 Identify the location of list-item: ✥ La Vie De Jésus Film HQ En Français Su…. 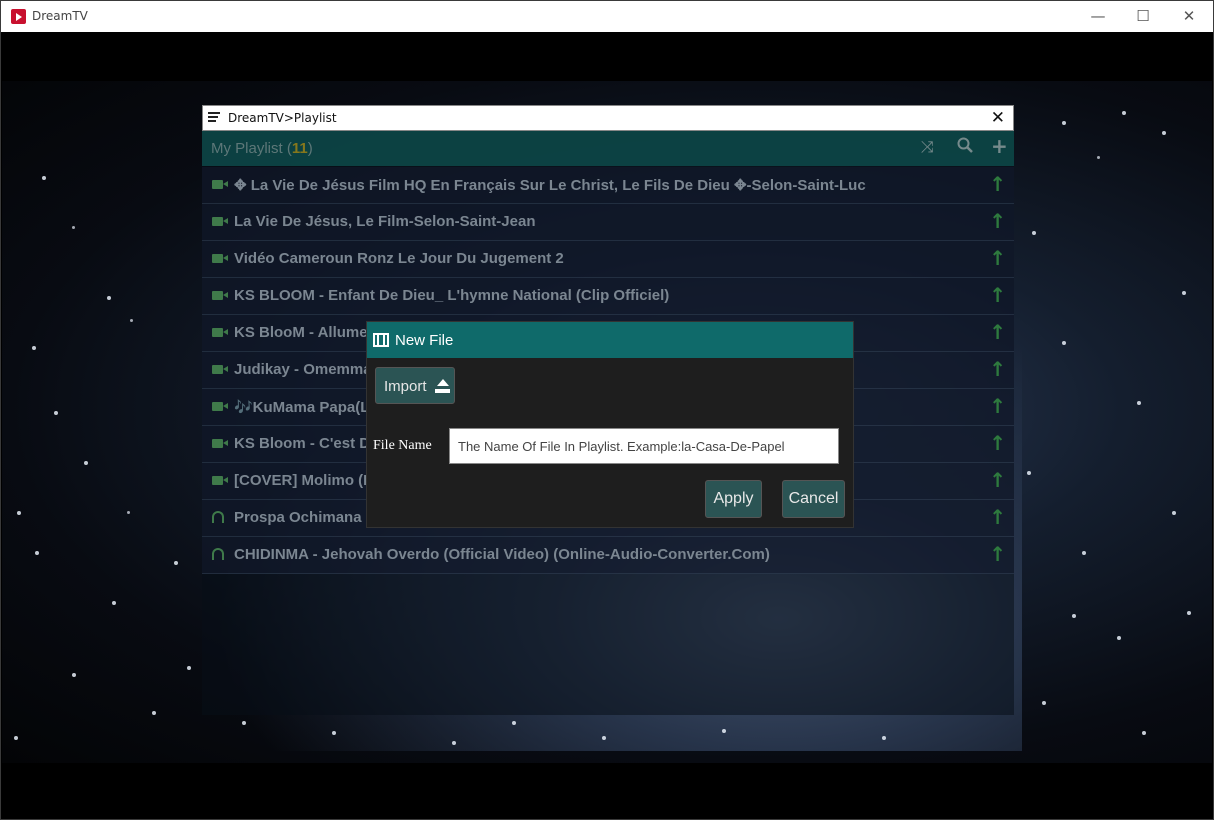
(608, 185).